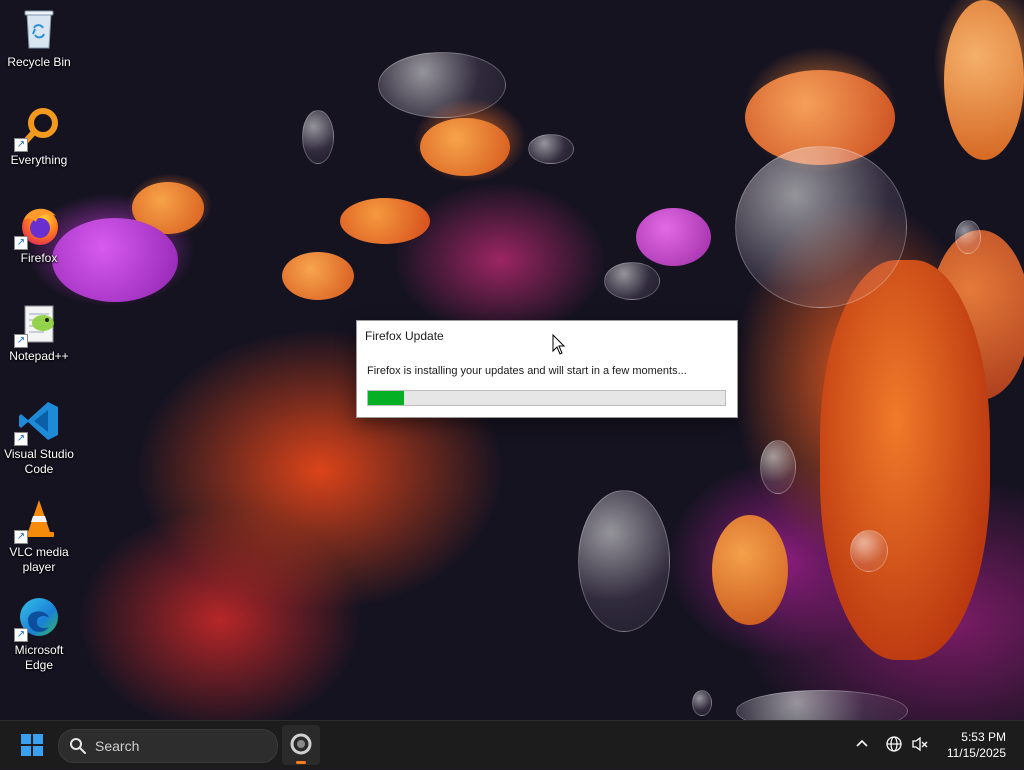 The width and height of the screenshot is (1024, 770). What do you see at coordinates (39, 258) in the screenshot?
I see `desktop-icon-label: Firefox` at bounding box center [39, 258].